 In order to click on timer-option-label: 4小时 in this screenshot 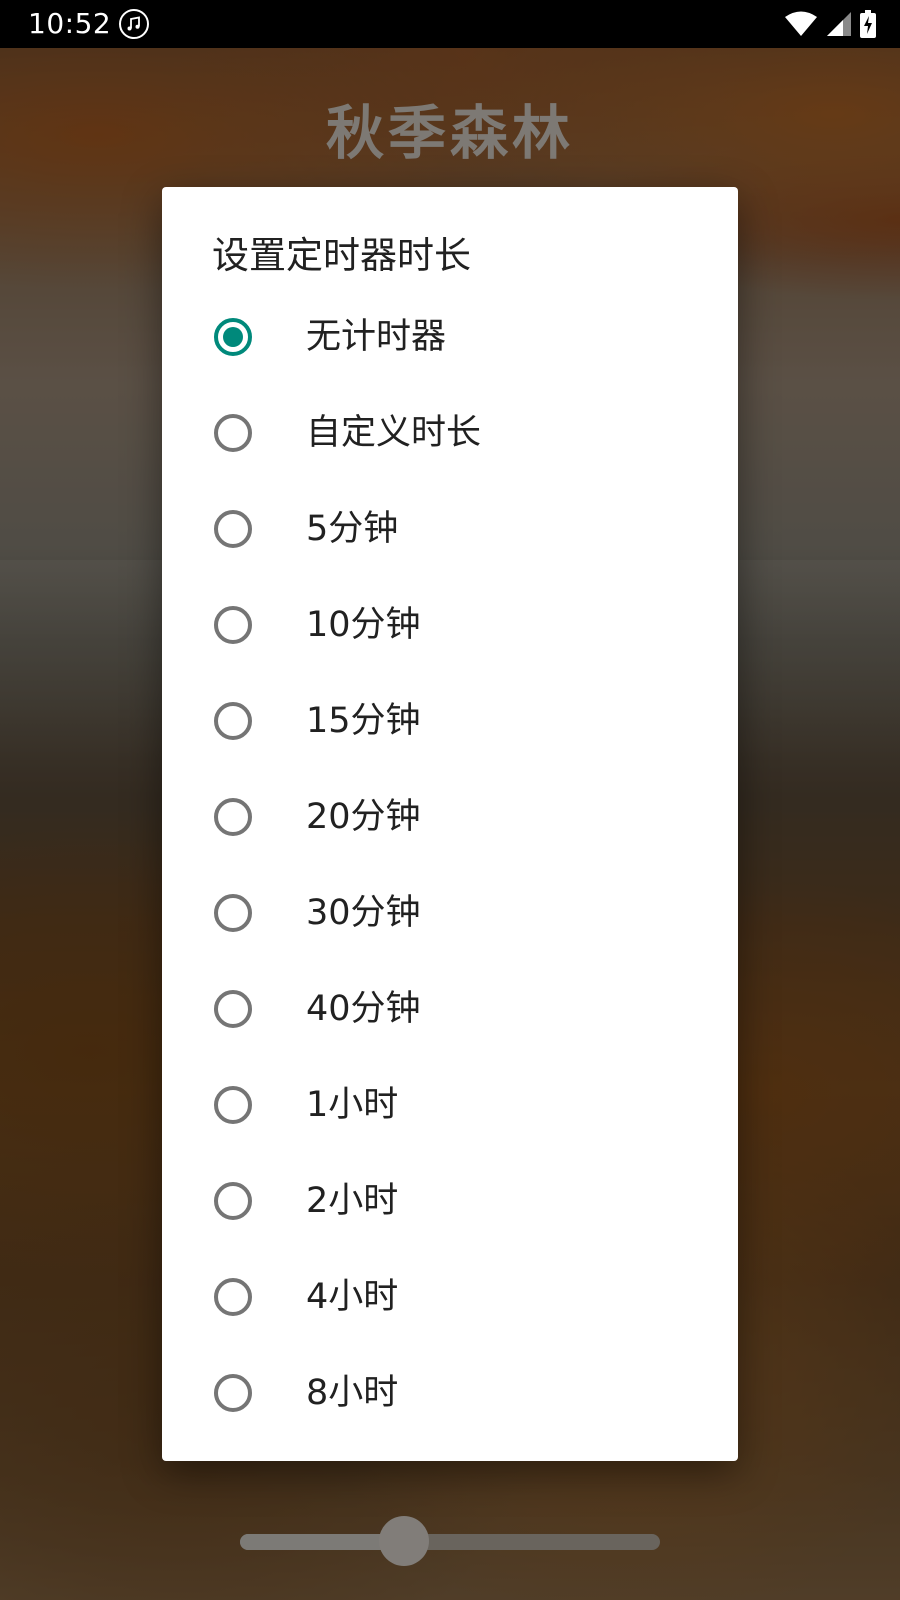, I will do `click(352, 1297)`.